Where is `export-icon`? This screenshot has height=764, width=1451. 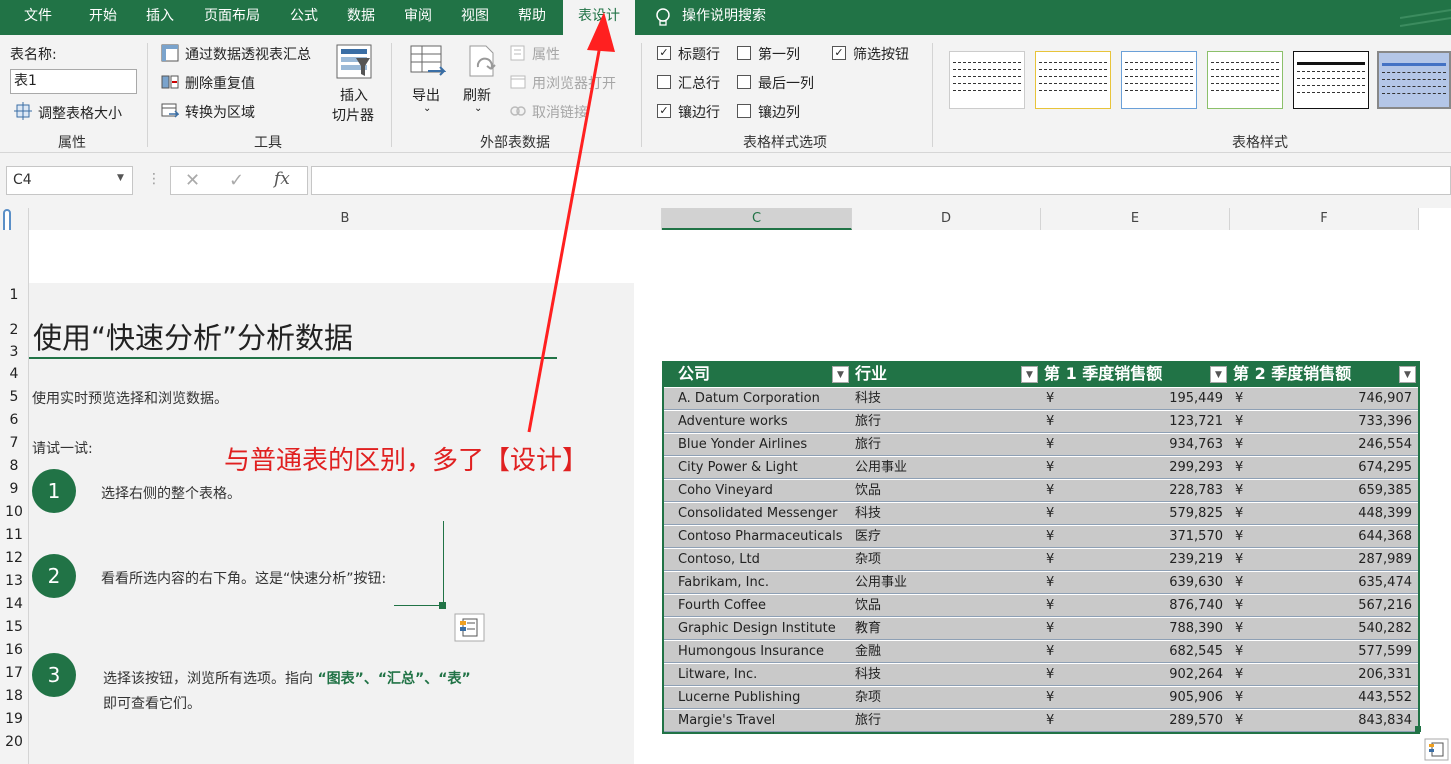
export-icon is located at coordinates (428, 62).